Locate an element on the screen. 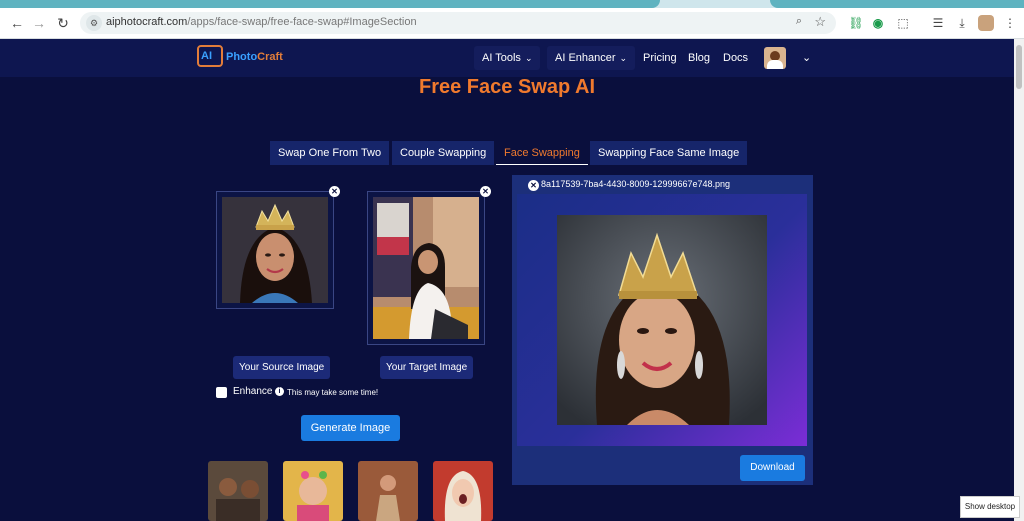 This screenshot has height=521, width=1024. grammarly-icon: ◉ is located at coordinates (878, 23).